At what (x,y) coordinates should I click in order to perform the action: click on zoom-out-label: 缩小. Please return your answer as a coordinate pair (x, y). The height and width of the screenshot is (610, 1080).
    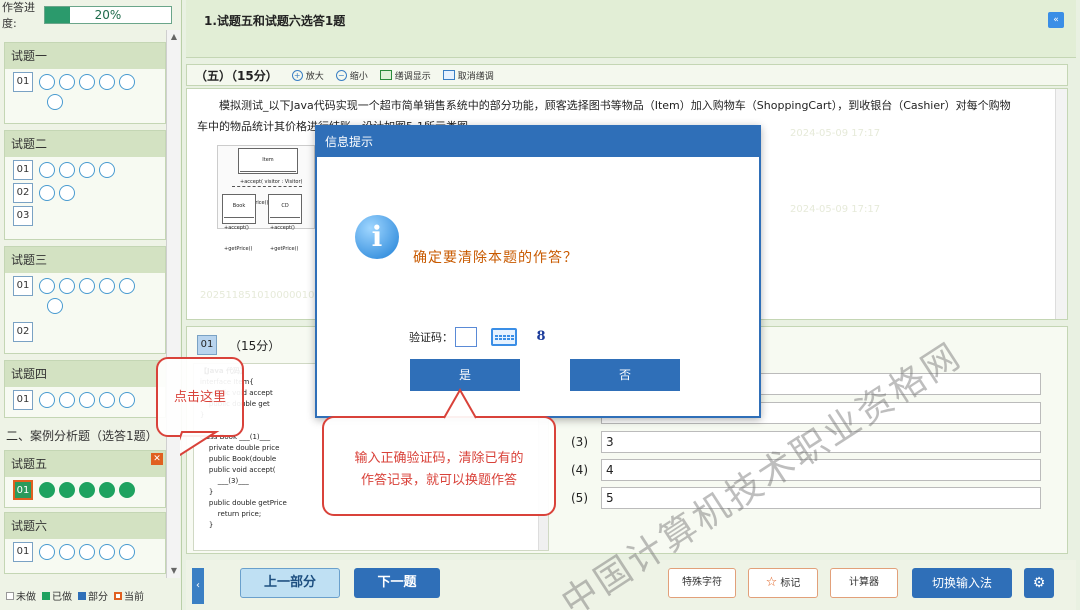
    Looking at the image, I should click on (358, 76).